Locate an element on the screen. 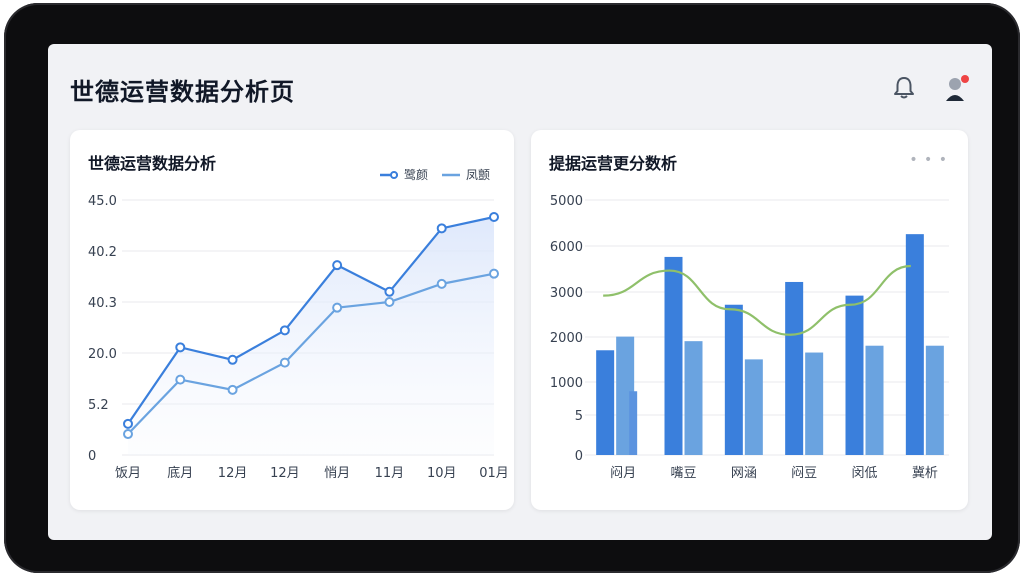 The height and width of the screenshot is (576, 1024). legend-label: 凤颤 is located at coordinates (478, 175).